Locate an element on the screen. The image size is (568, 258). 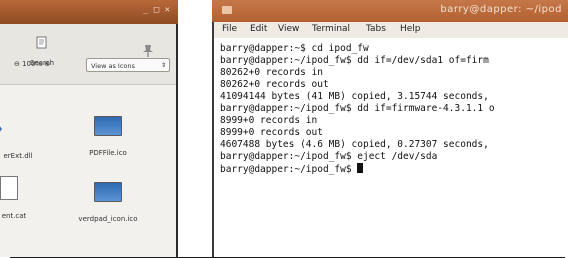
terminal-prompt: barry@dapper:~/ipod_fw$ is located at coordinates (289, 169).